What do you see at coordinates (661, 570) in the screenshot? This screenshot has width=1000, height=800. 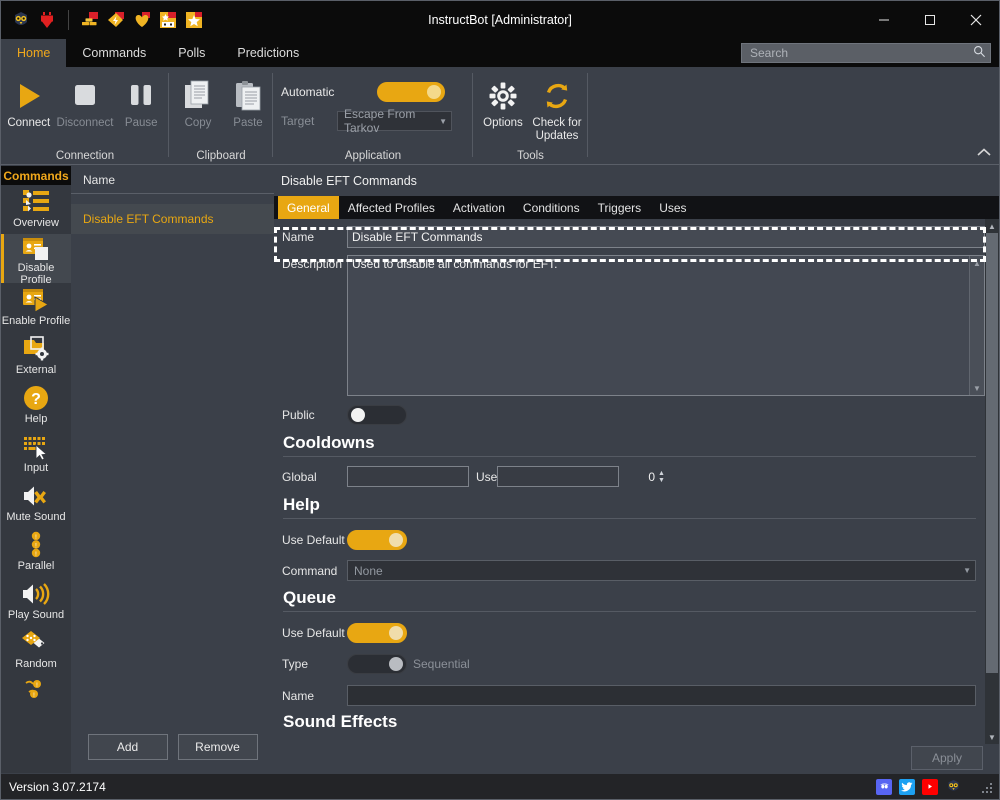 I see `help-command-combobox: None ▼` at bounding box center [661, 570].